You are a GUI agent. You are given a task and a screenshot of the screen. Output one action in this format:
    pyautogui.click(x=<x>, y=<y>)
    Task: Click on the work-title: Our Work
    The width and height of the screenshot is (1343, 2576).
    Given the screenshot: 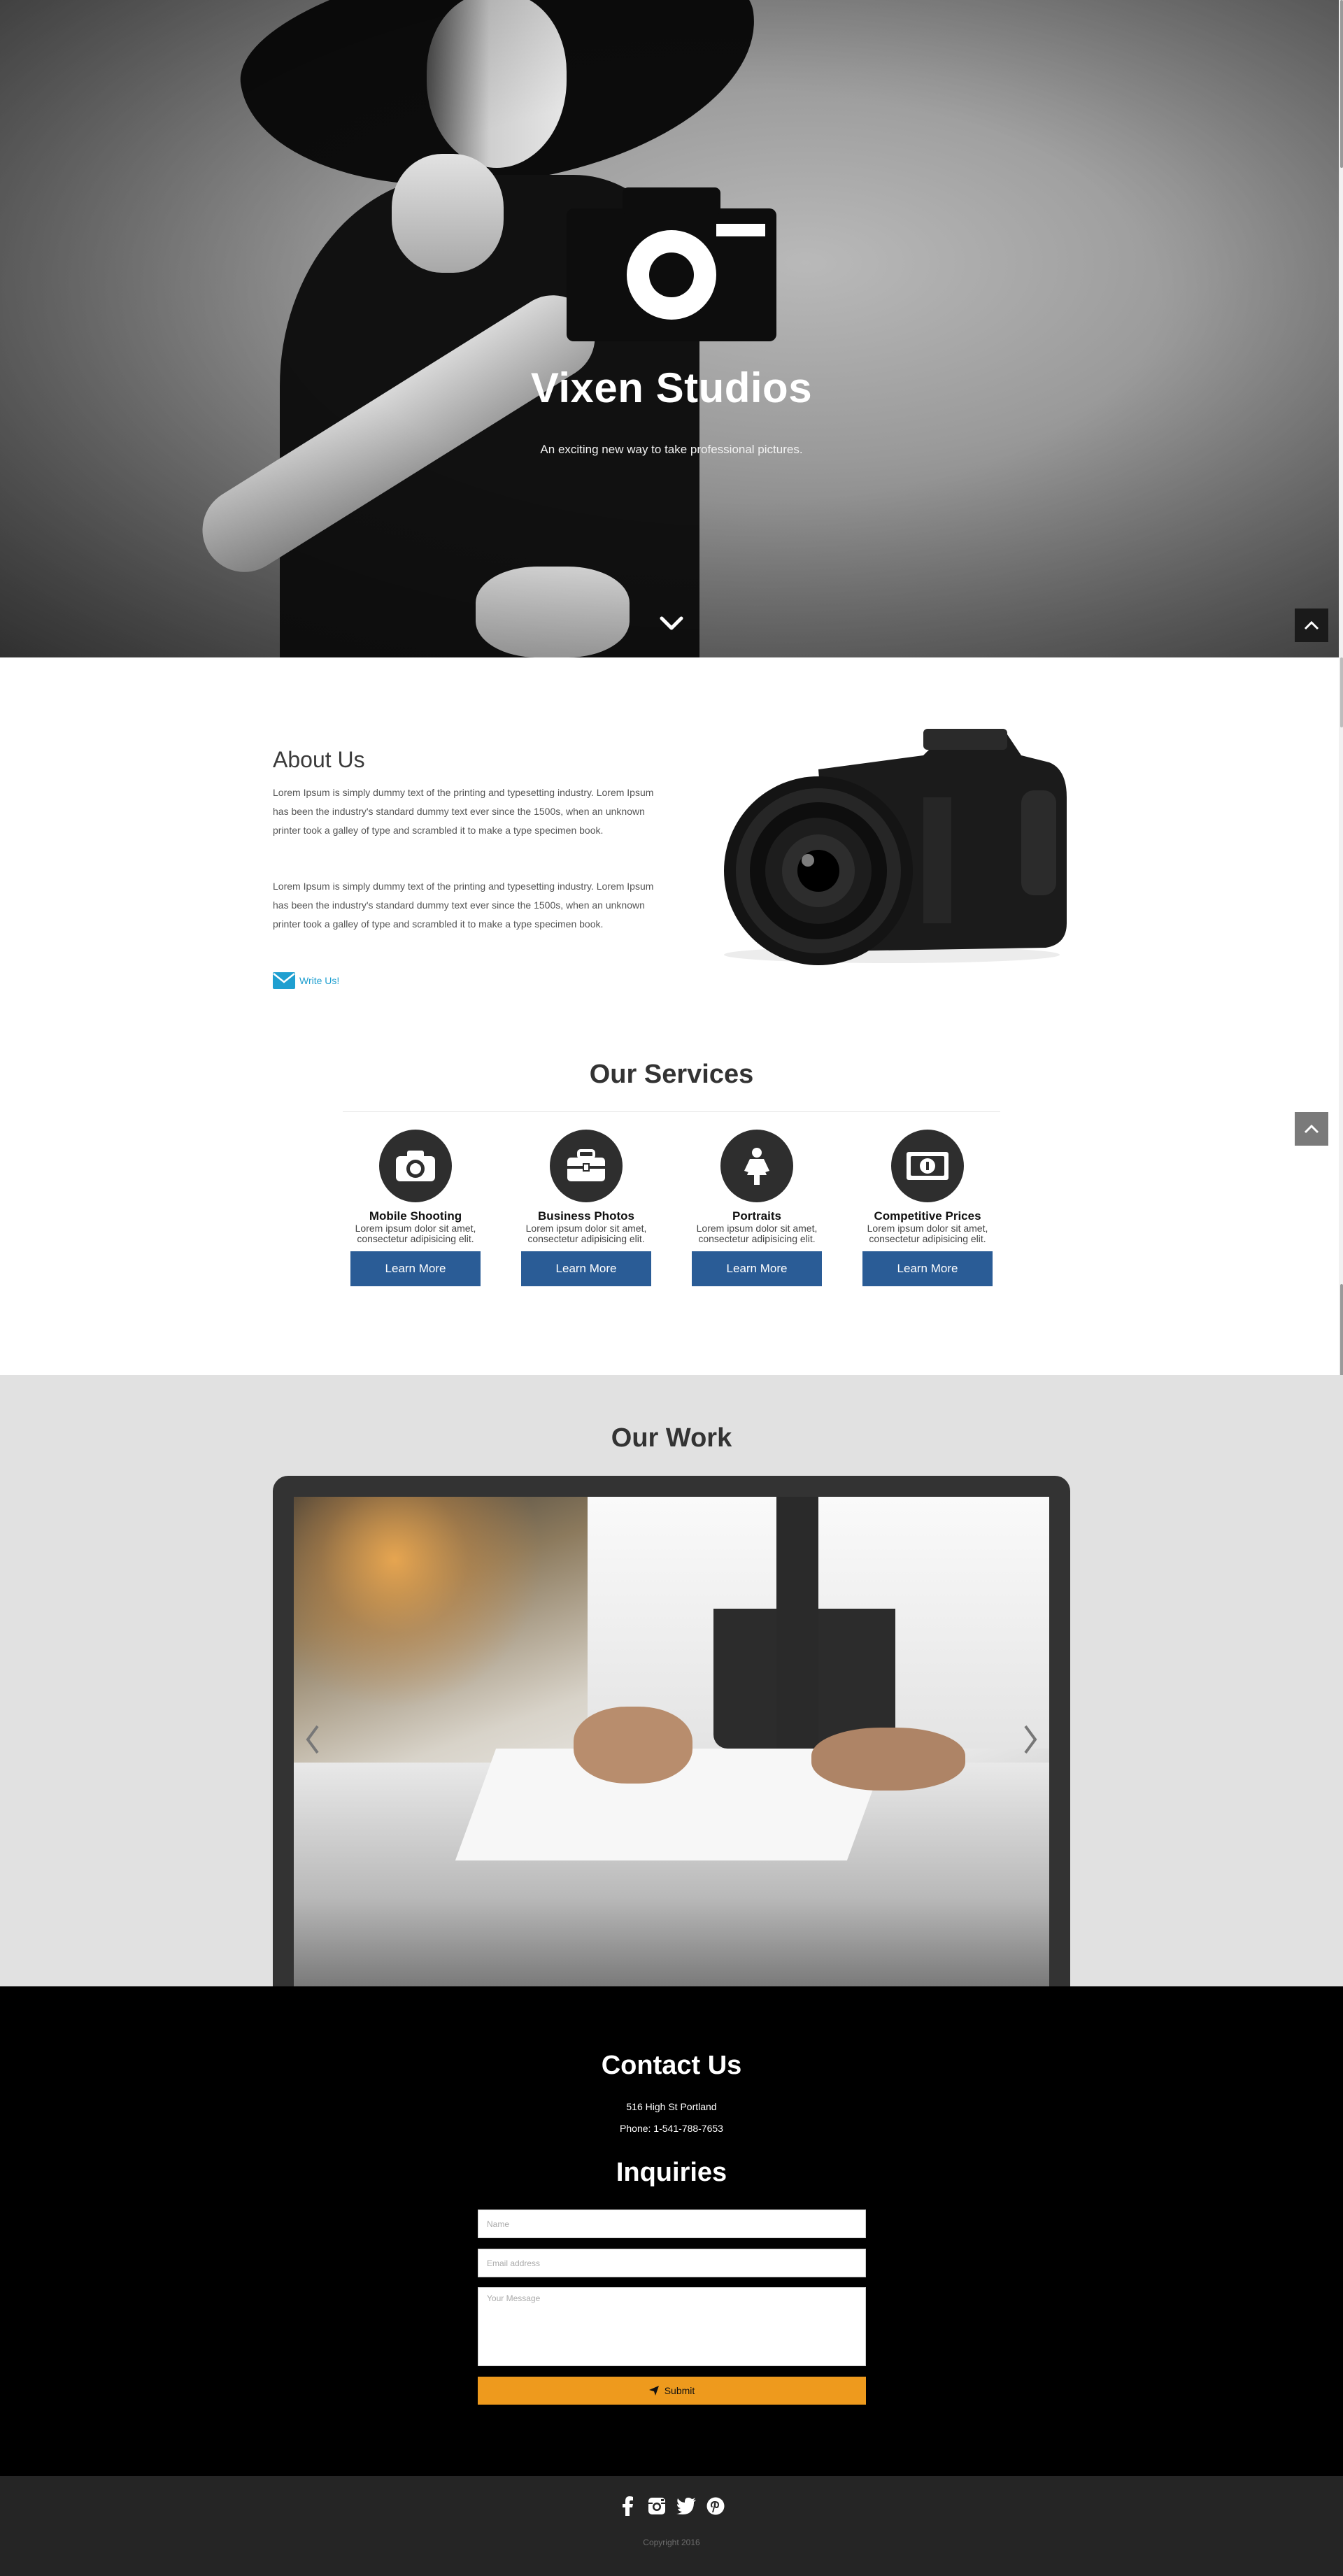 What is the action you would take?
    pyautogui.click(x=671, y=1438)
    